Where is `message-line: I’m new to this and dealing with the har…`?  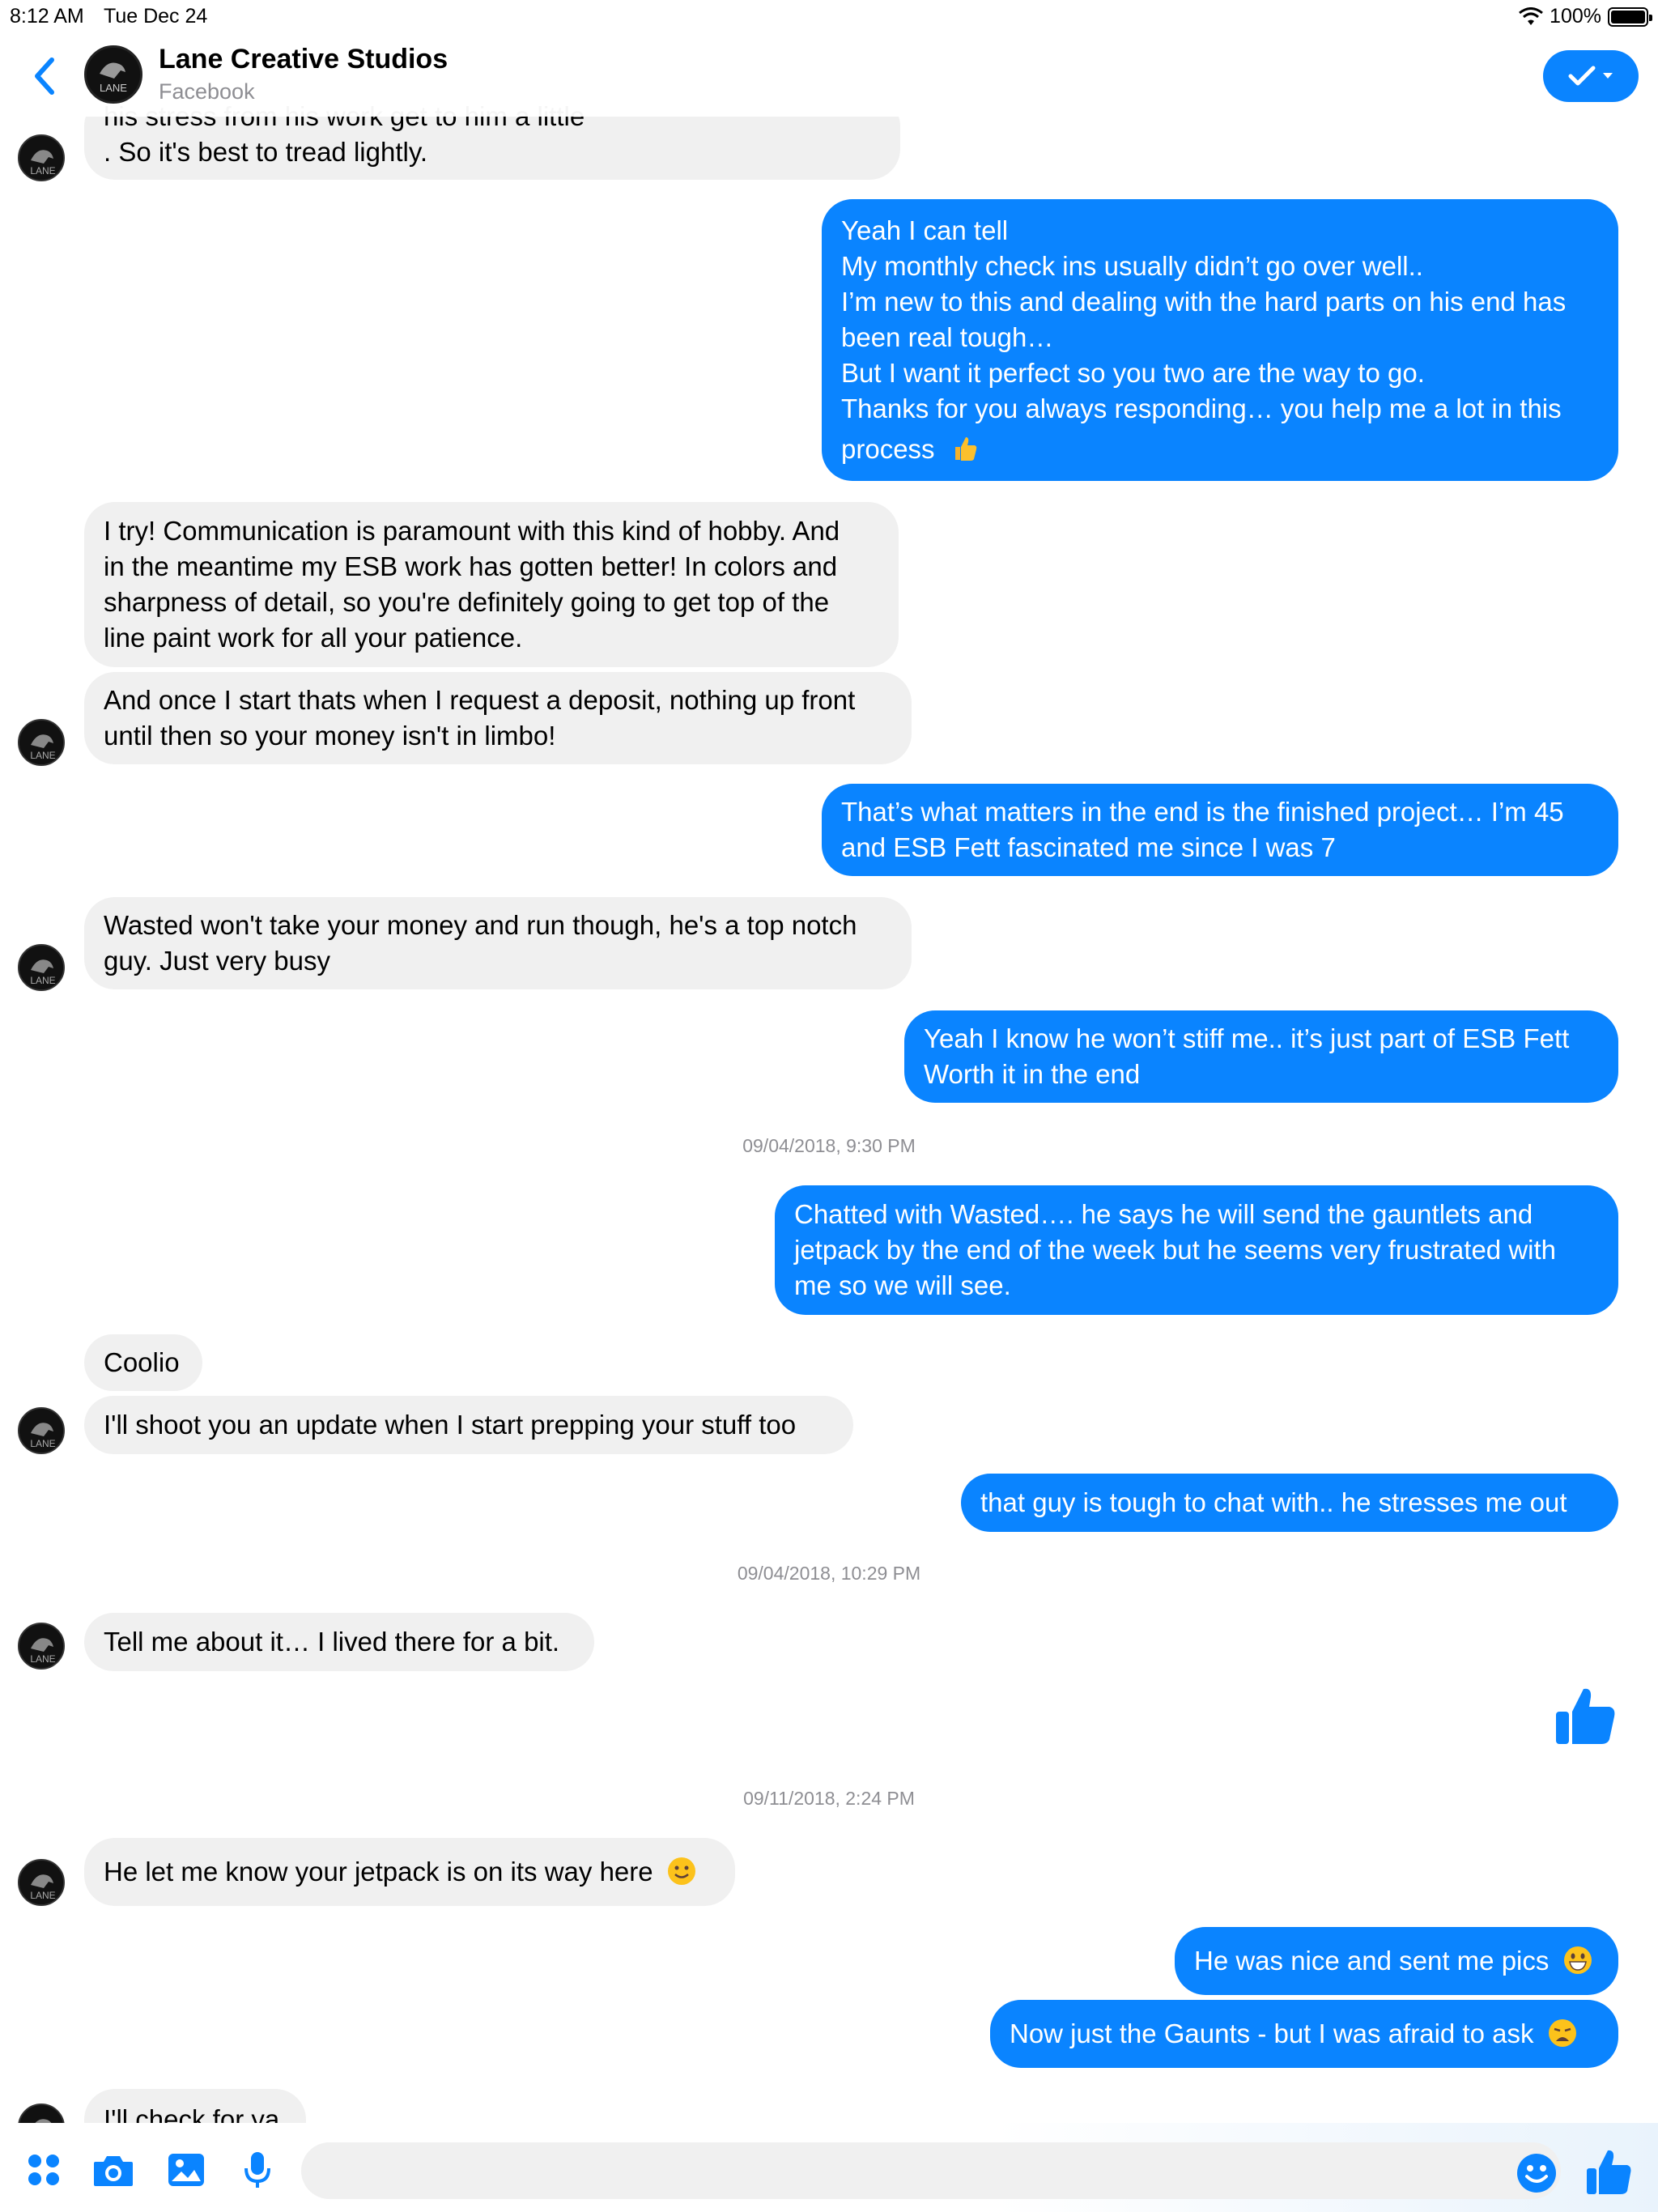
message-line: I’m new to this and dealing with the har… is located at coordinates (1204, 302).